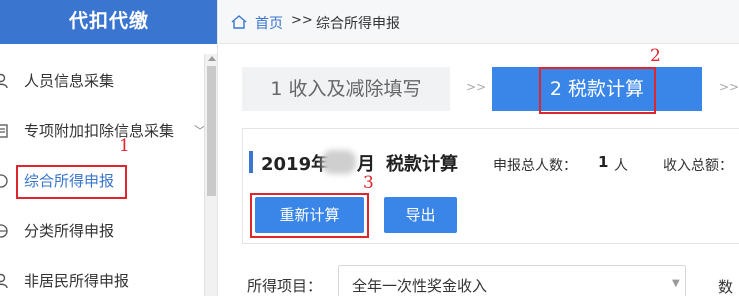  Describe the element at coordinates (69, 231) in the screenshot. I see `sidebar-item-label: 分类所得申报` at that location.